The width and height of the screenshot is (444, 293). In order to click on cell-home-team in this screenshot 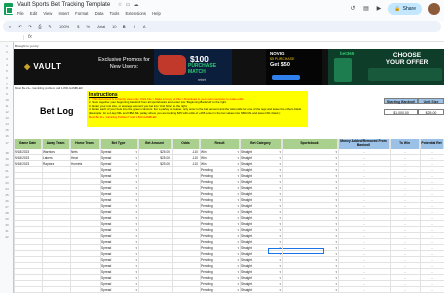, I will do `click(85, 290)`.